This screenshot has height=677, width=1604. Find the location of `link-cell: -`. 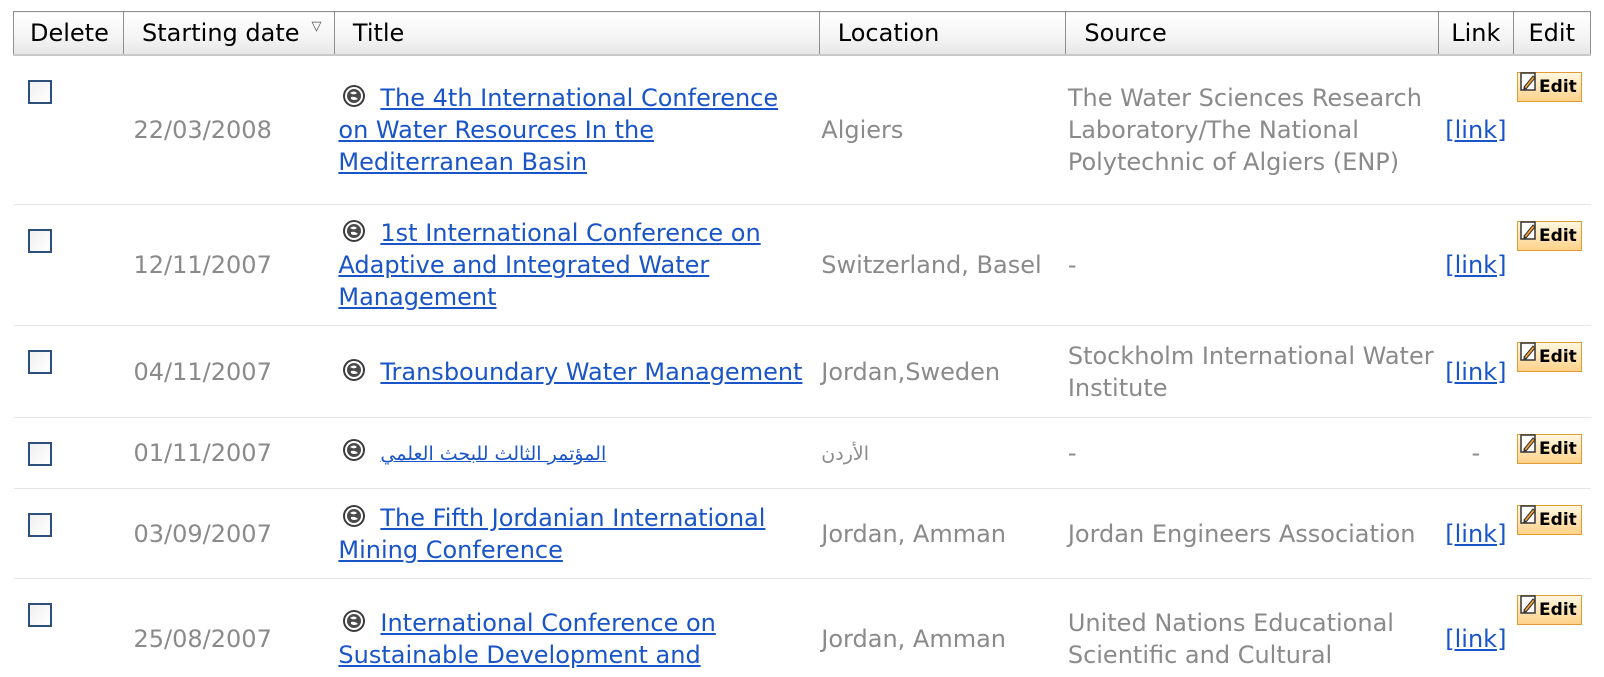

link-cell: - is located at coordinates (1476, 453).